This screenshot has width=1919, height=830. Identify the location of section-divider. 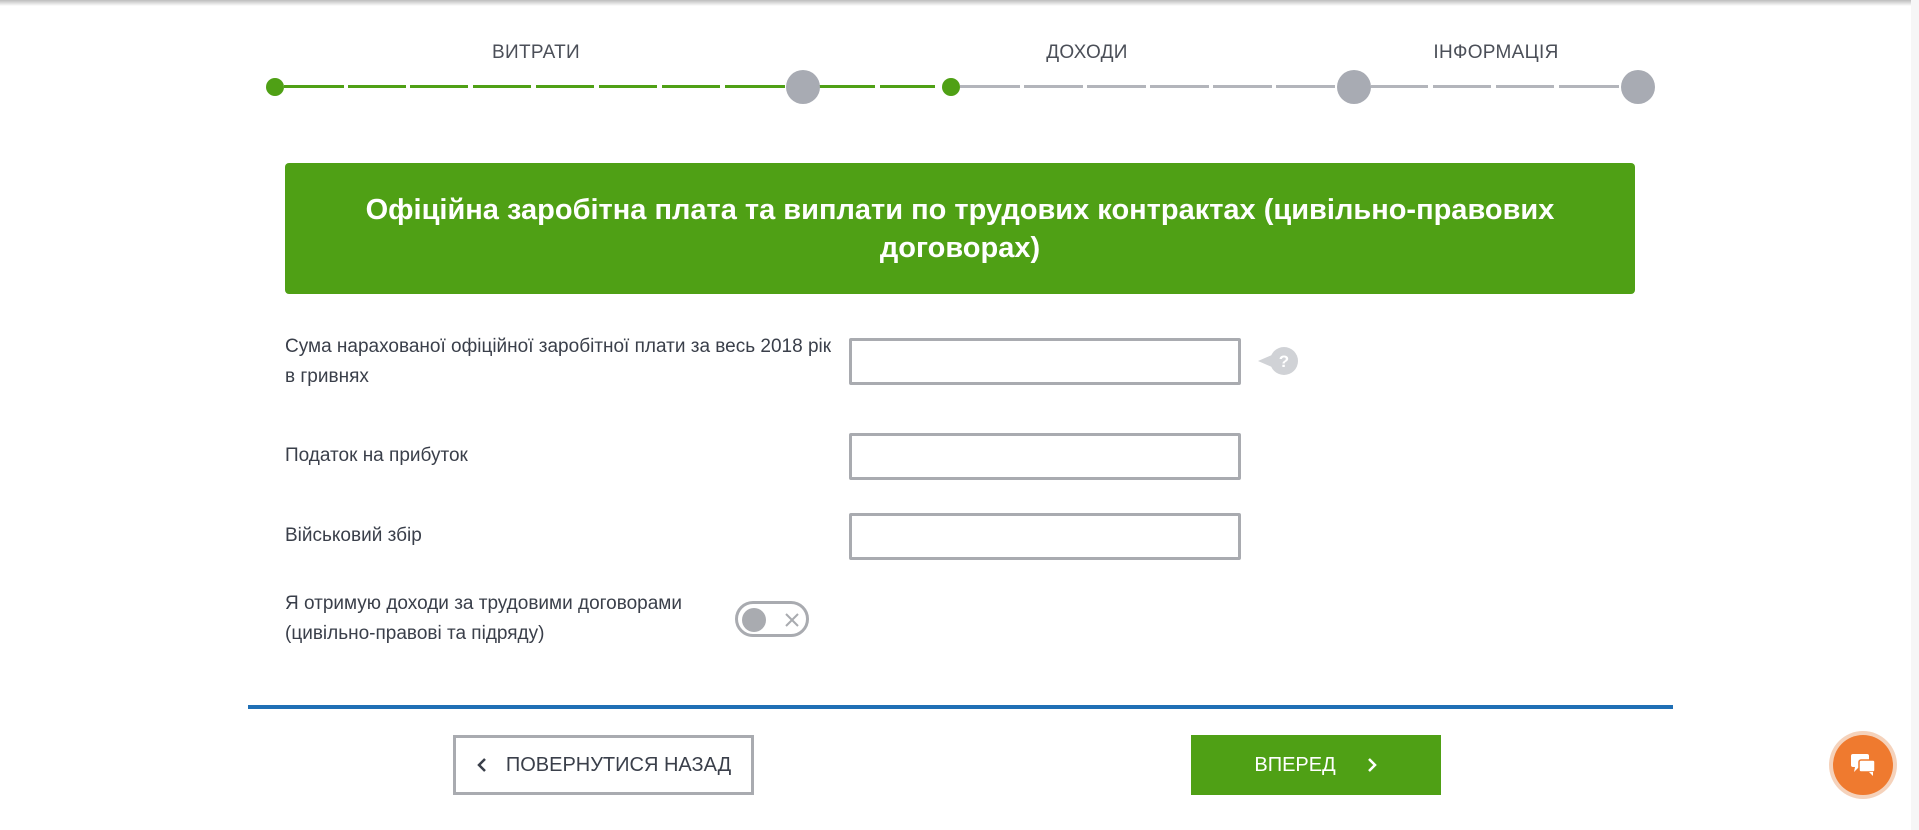
(960, 707).